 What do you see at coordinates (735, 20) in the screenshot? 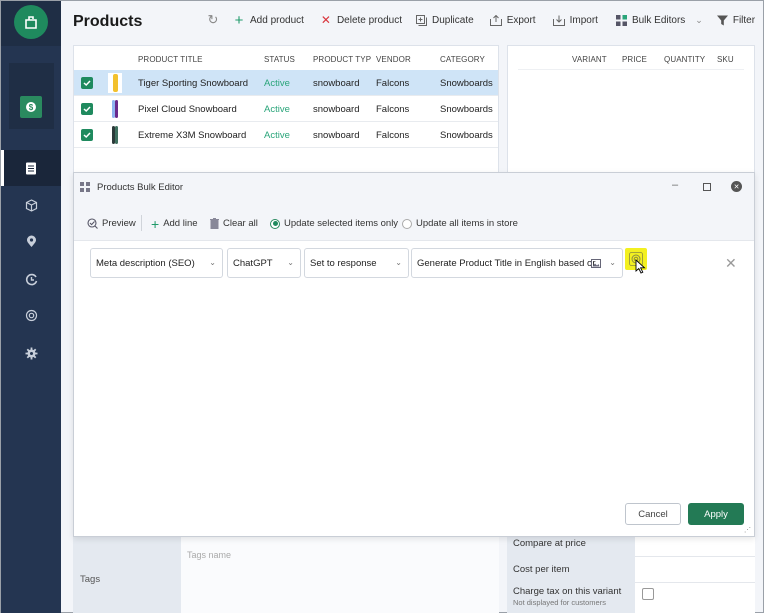
I see `filter-button: Filter` at bounding box center [735, 20].